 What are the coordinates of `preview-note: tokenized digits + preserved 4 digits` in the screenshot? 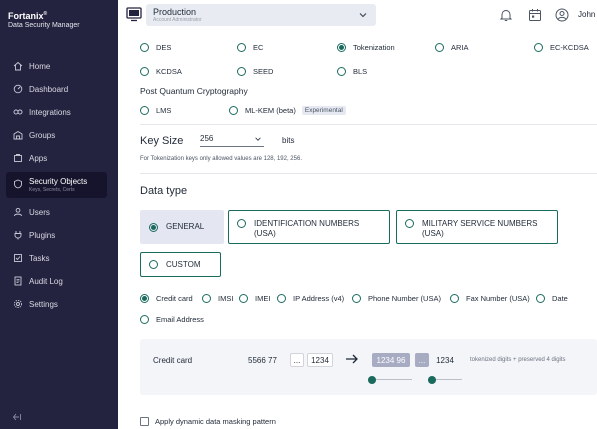 It's located at (518, 360).